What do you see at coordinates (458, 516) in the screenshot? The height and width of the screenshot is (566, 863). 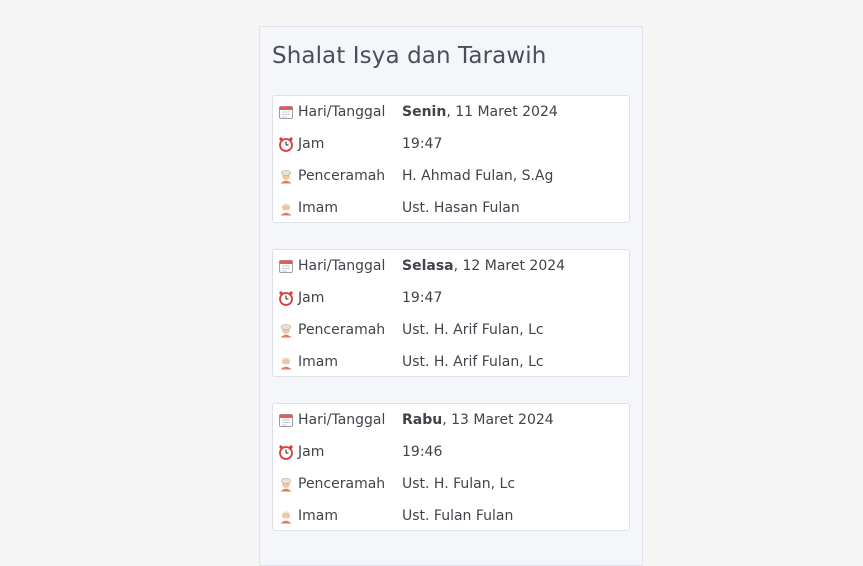 I see `imam-value: Ust. Fulan Fulan` at bounding box center [458, 516].